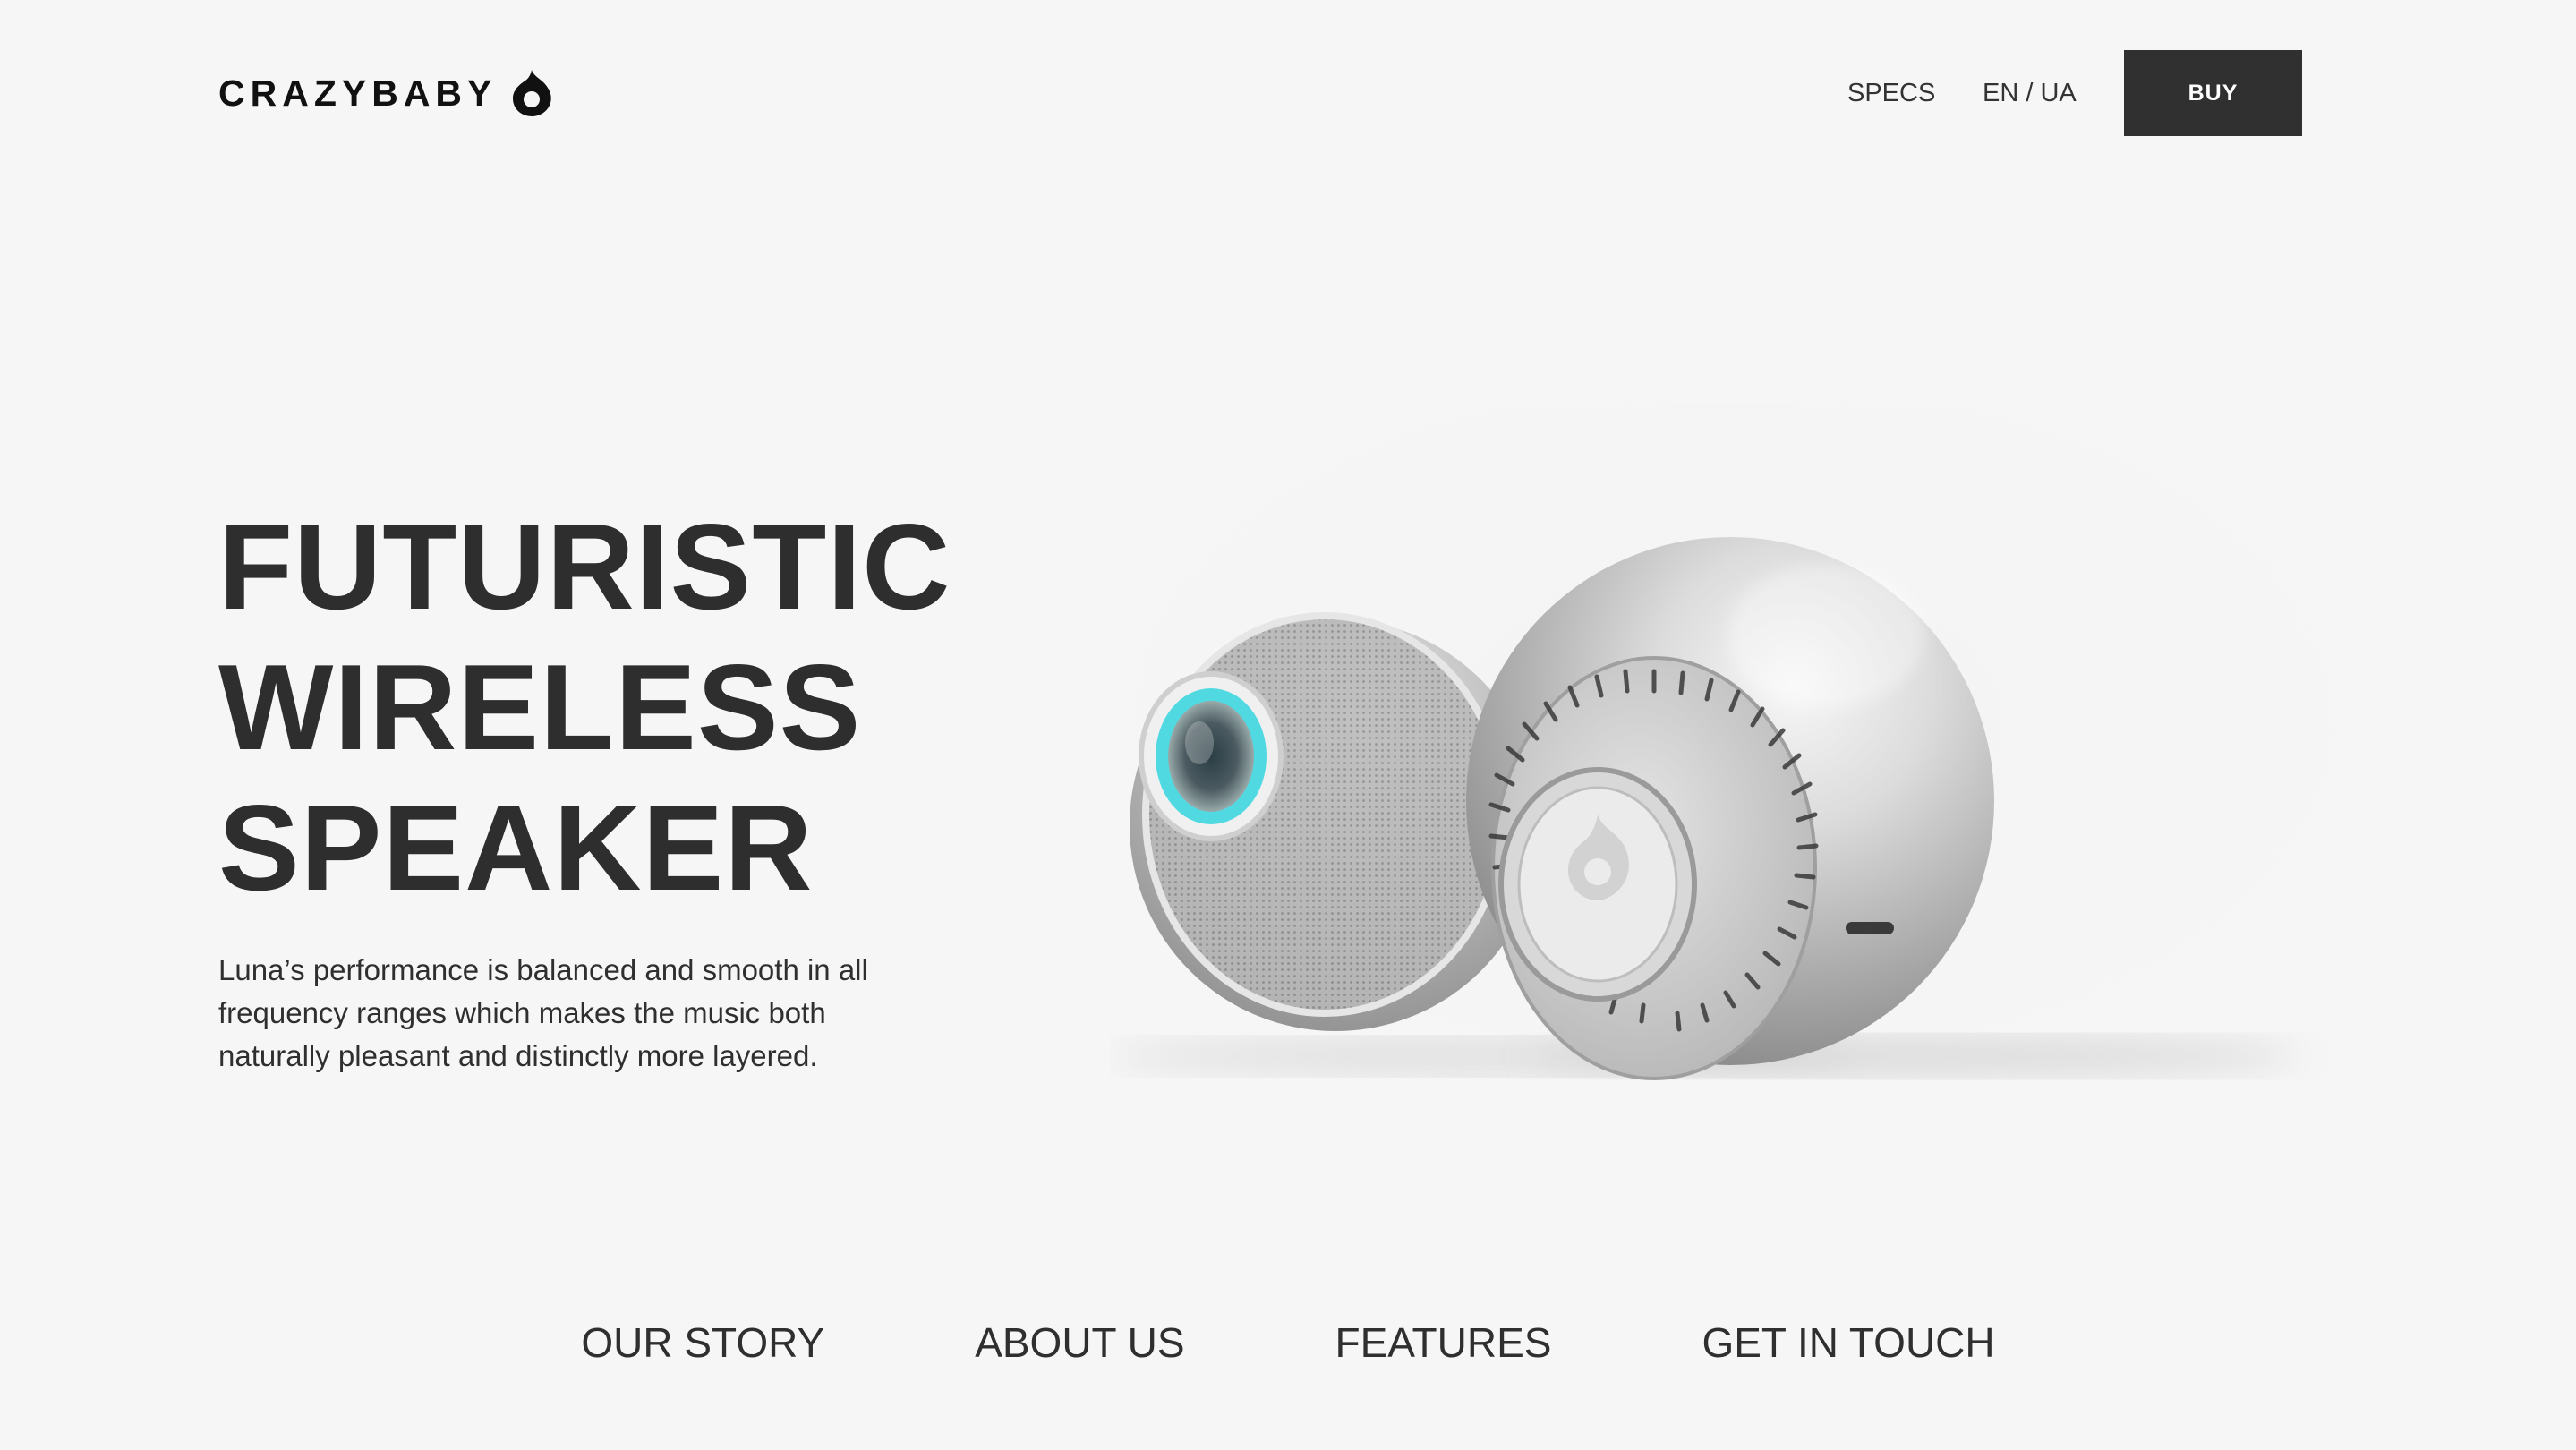 The image size is (2576, 1450). I want to click on hero-title: FUTURISTIC WIRELESS SPEAKER, so click(584, 707).